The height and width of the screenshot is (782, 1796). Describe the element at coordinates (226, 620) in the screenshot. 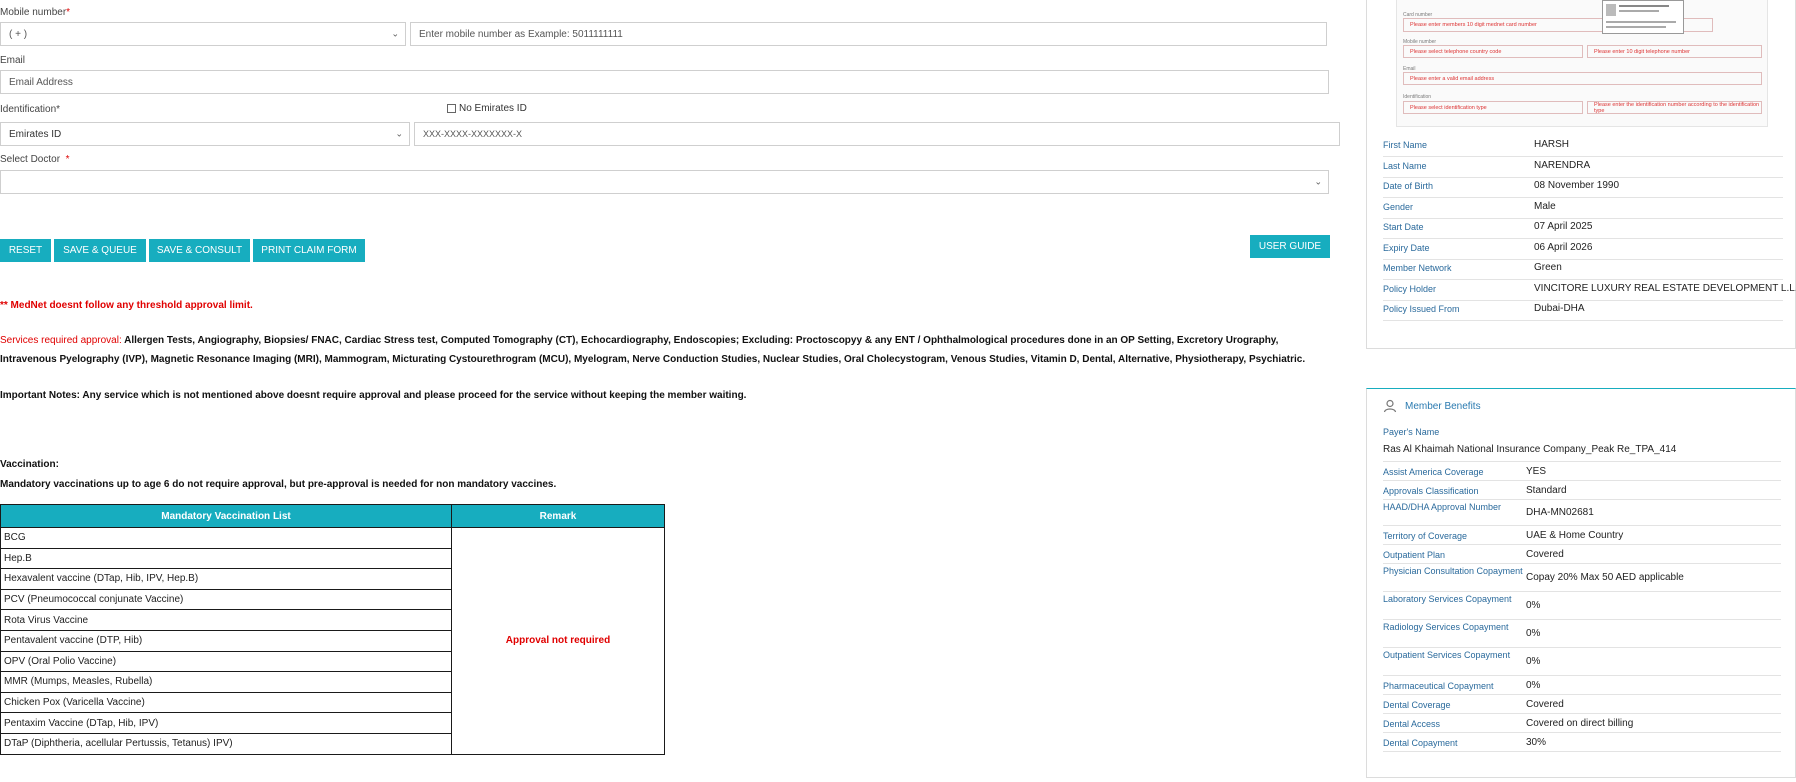

I see `vaccine-name: Rota Virus Vaccine` at that location.